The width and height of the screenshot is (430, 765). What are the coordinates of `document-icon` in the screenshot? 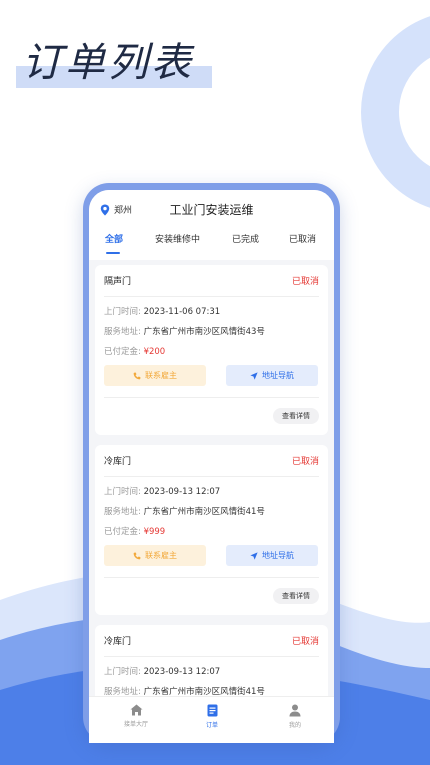 It's located at (212, 710).